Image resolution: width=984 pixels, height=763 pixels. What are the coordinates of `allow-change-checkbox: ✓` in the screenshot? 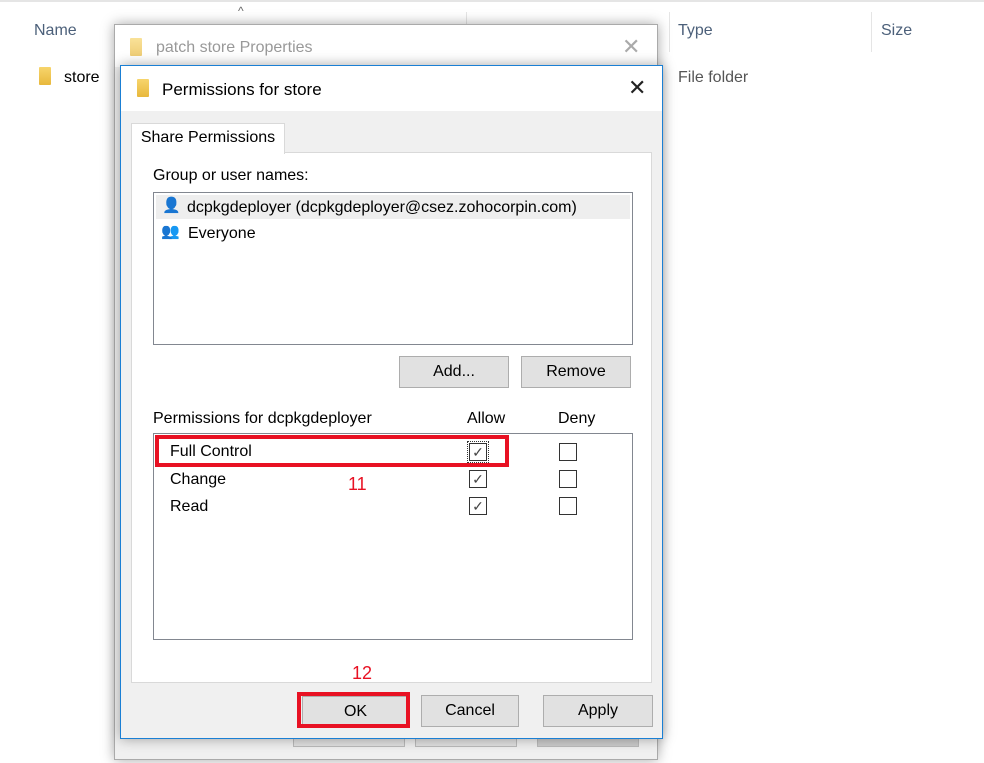 It's located at (478, 479).